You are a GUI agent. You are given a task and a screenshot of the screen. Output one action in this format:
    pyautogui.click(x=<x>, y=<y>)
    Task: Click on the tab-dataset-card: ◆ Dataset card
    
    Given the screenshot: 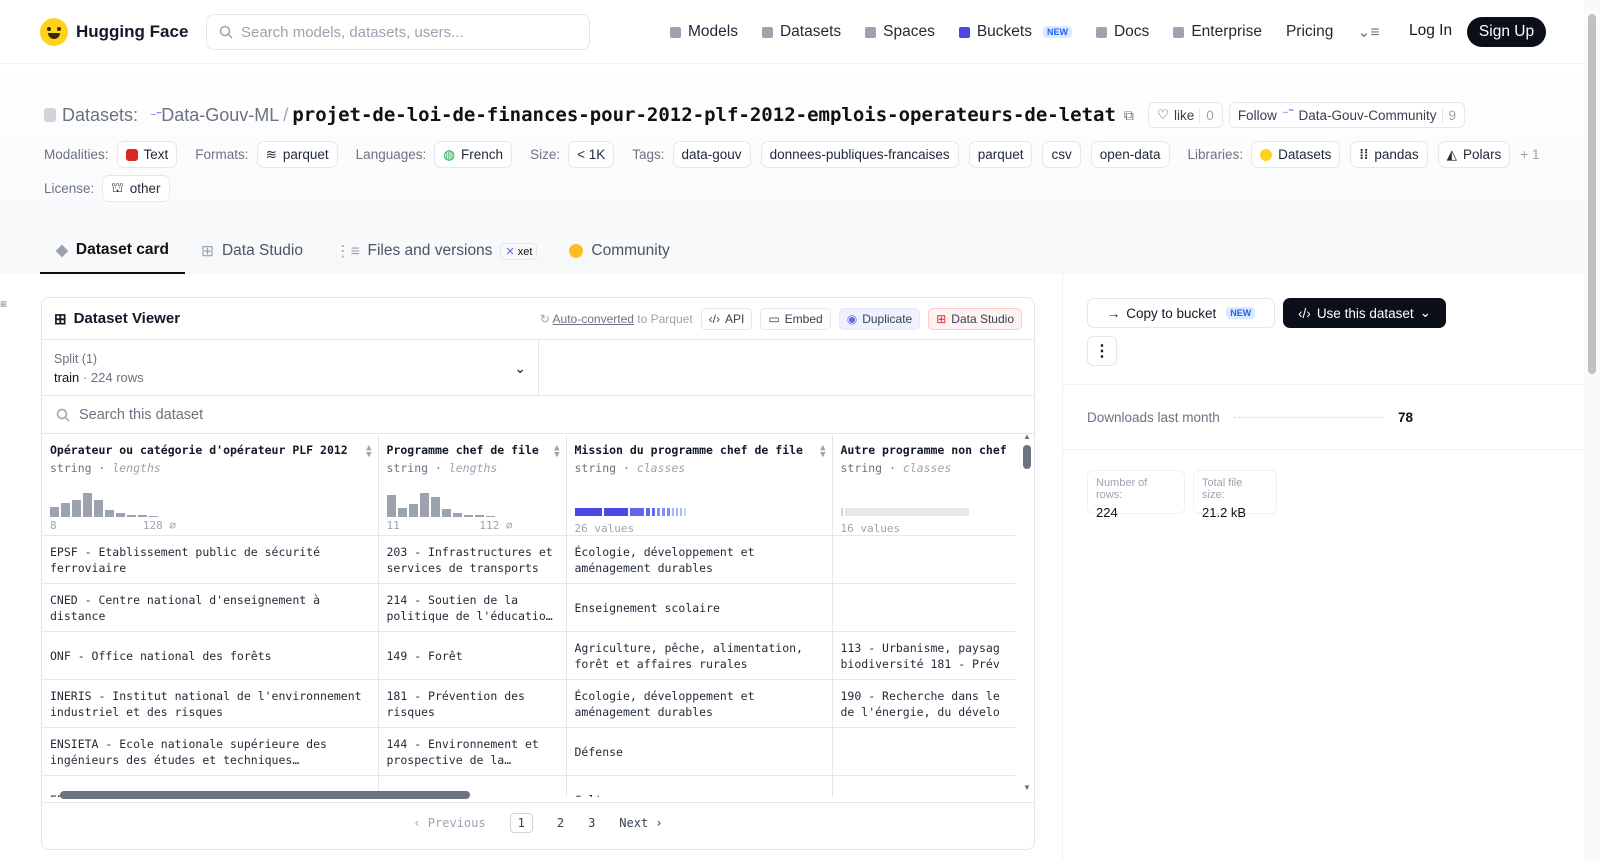 What is the action you would take?
    pyautogui.click(x=112, y=251)
    